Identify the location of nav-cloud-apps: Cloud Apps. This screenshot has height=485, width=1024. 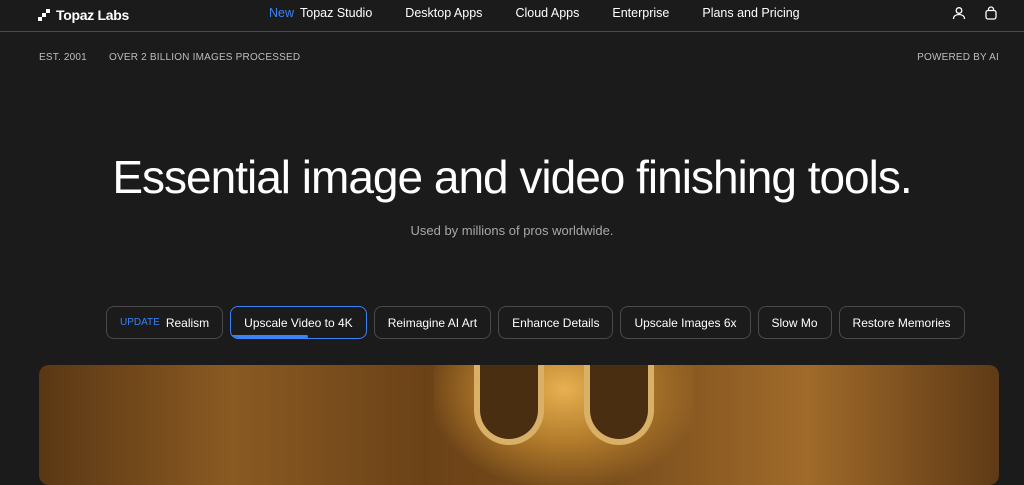
(547, 13).